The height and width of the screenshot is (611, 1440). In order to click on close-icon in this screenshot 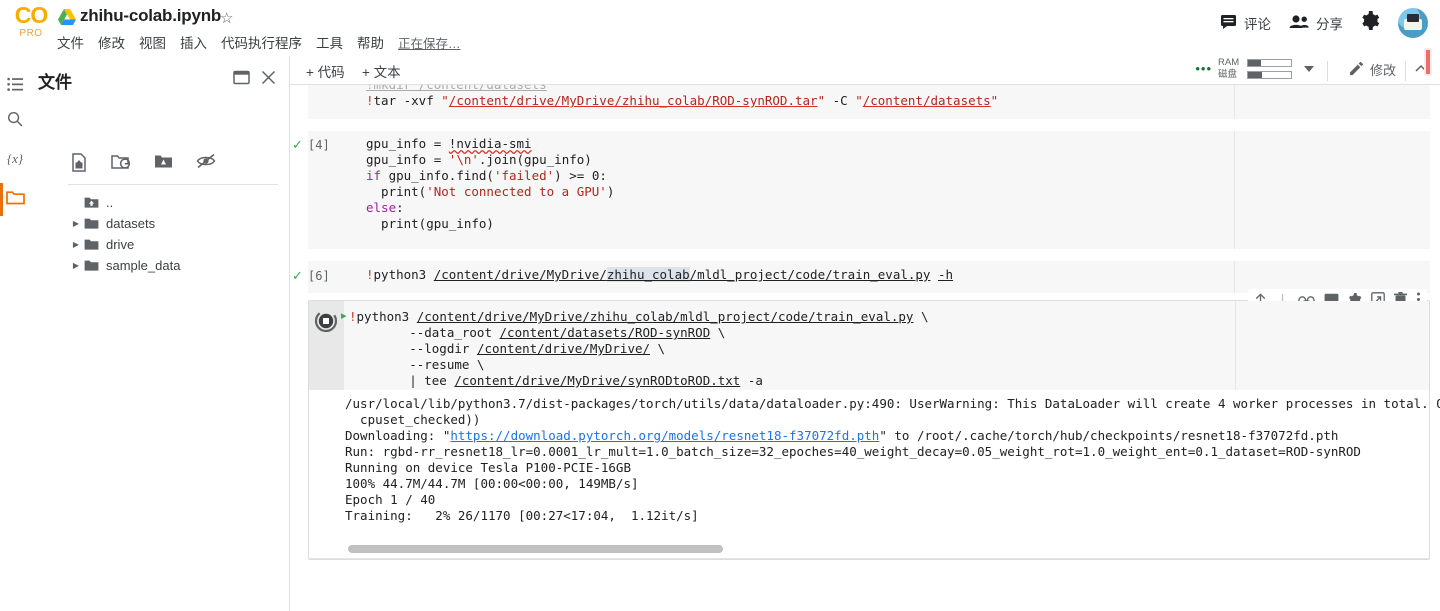, I will do `click(268, 80)`.